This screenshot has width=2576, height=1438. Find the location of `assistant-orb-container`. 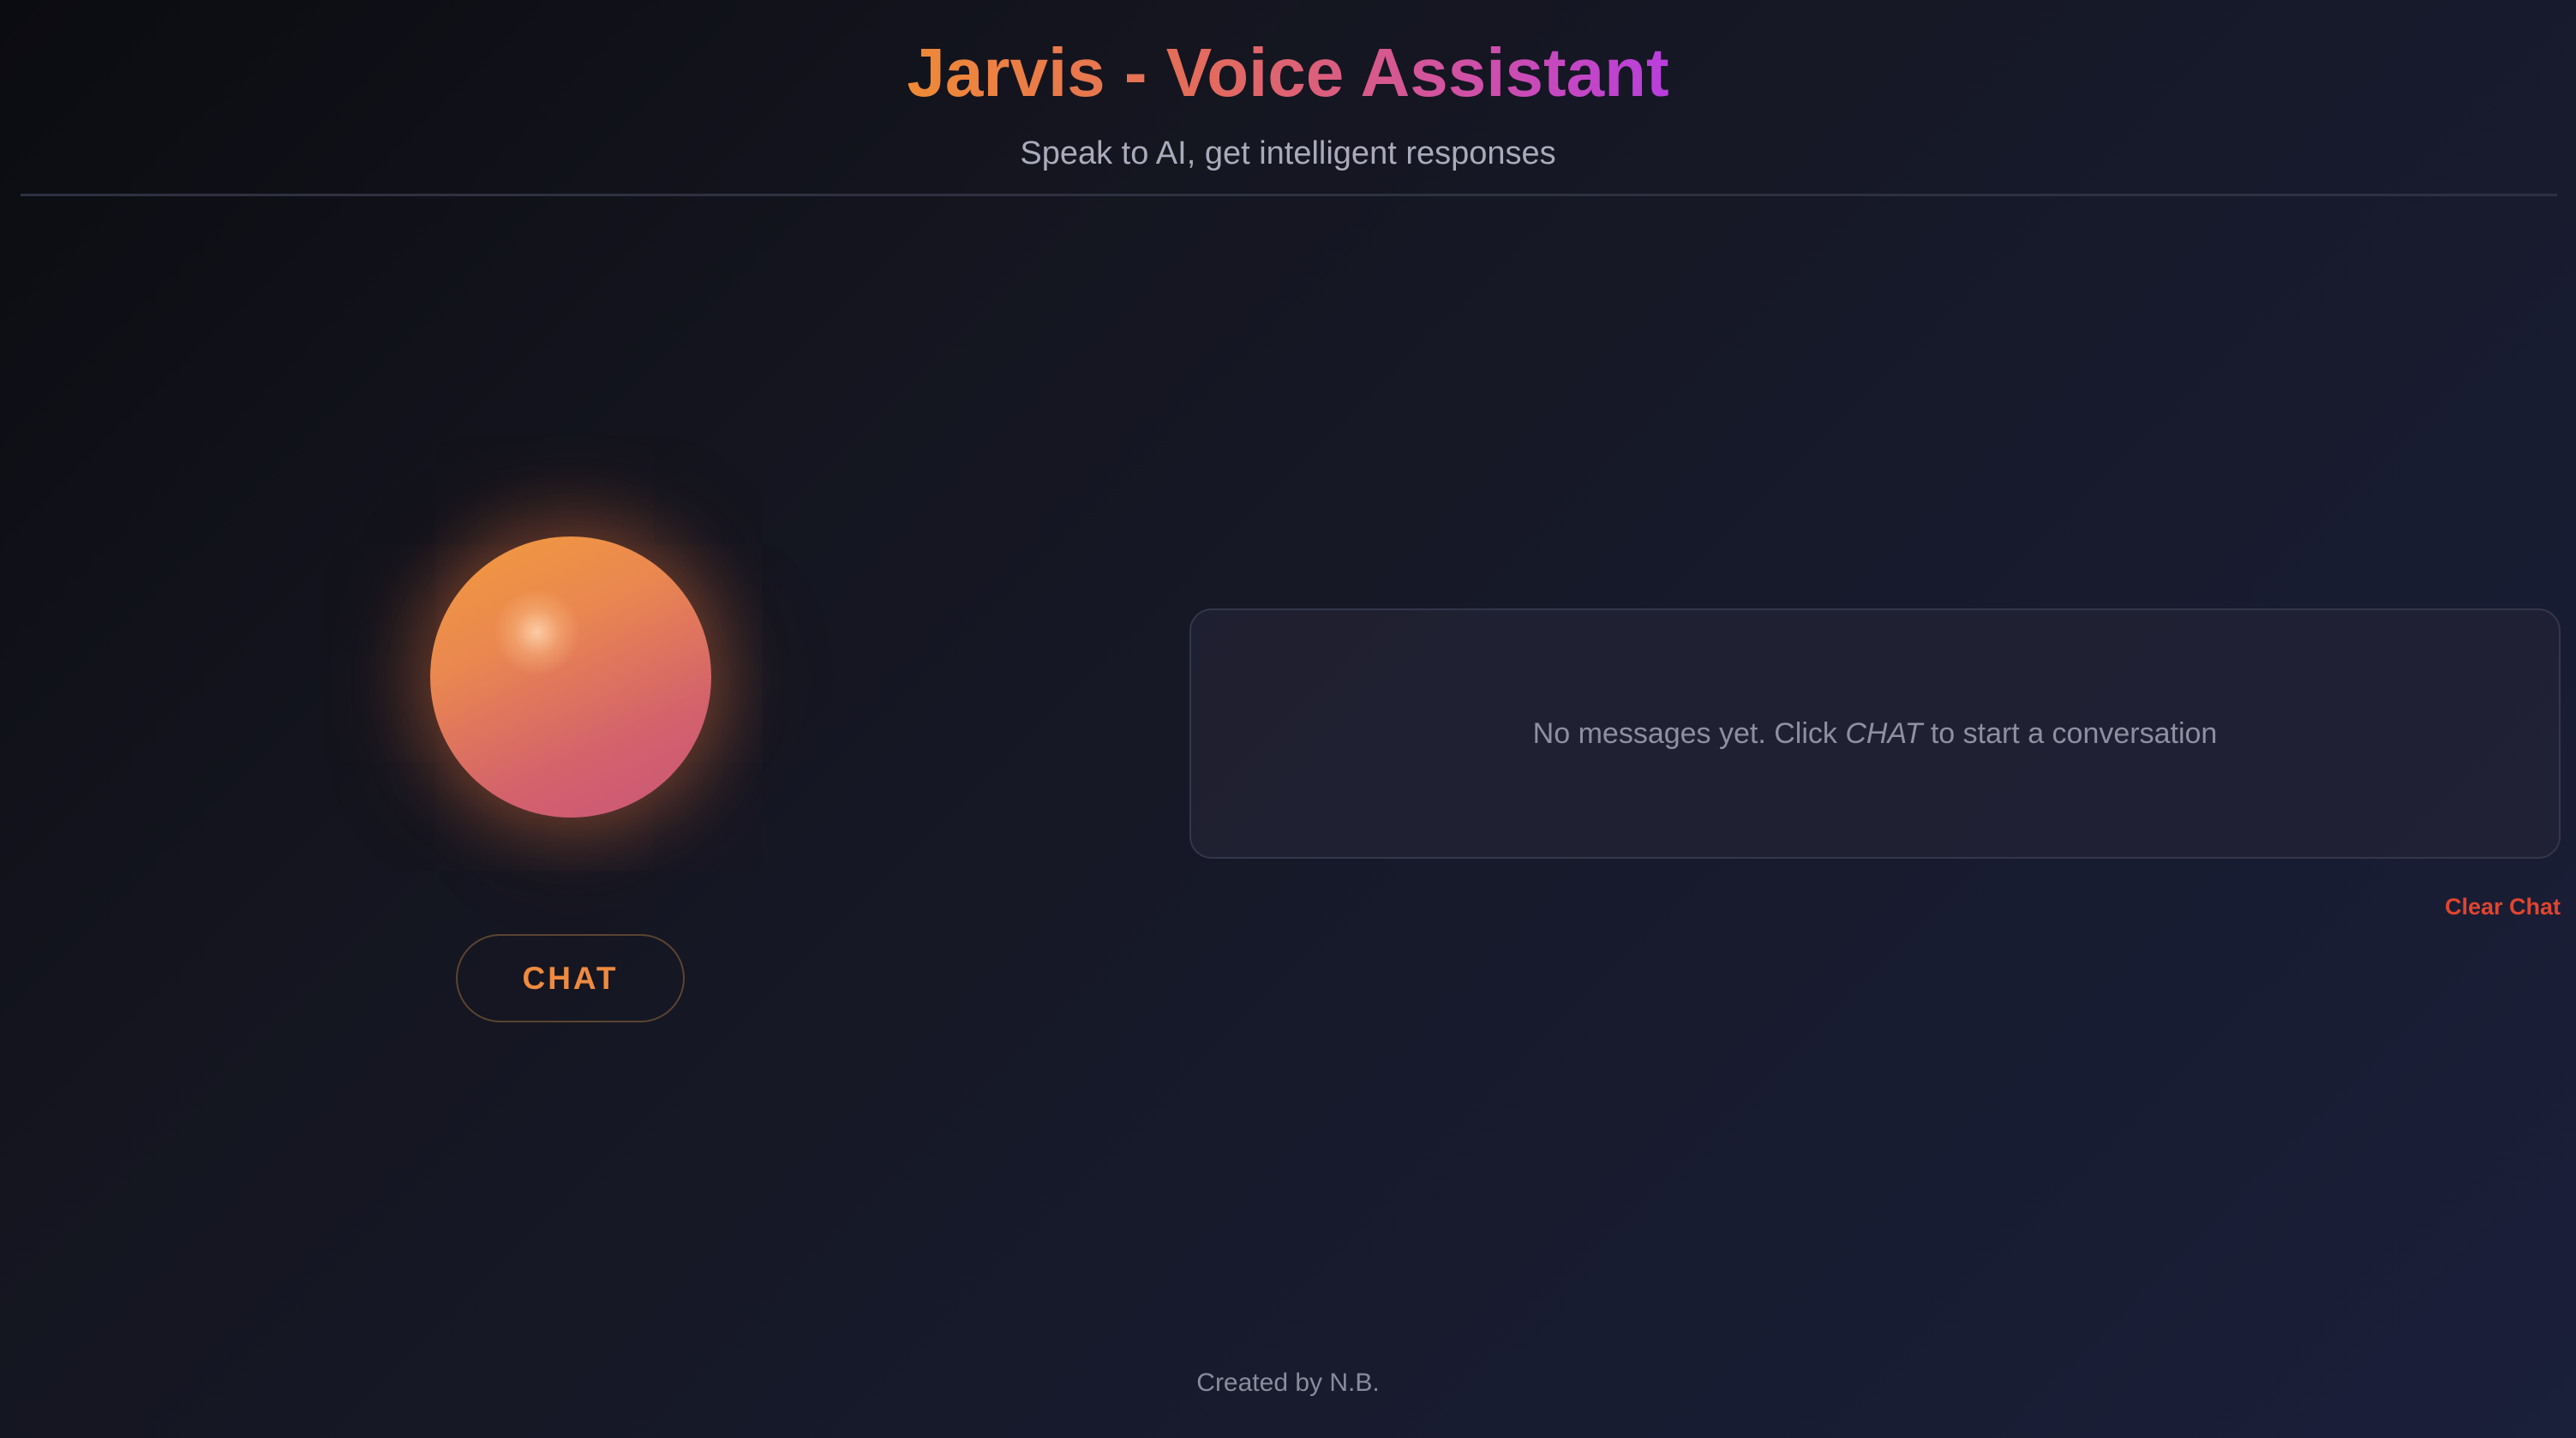

assistant-orb-container is located at coordinates (570, 677).